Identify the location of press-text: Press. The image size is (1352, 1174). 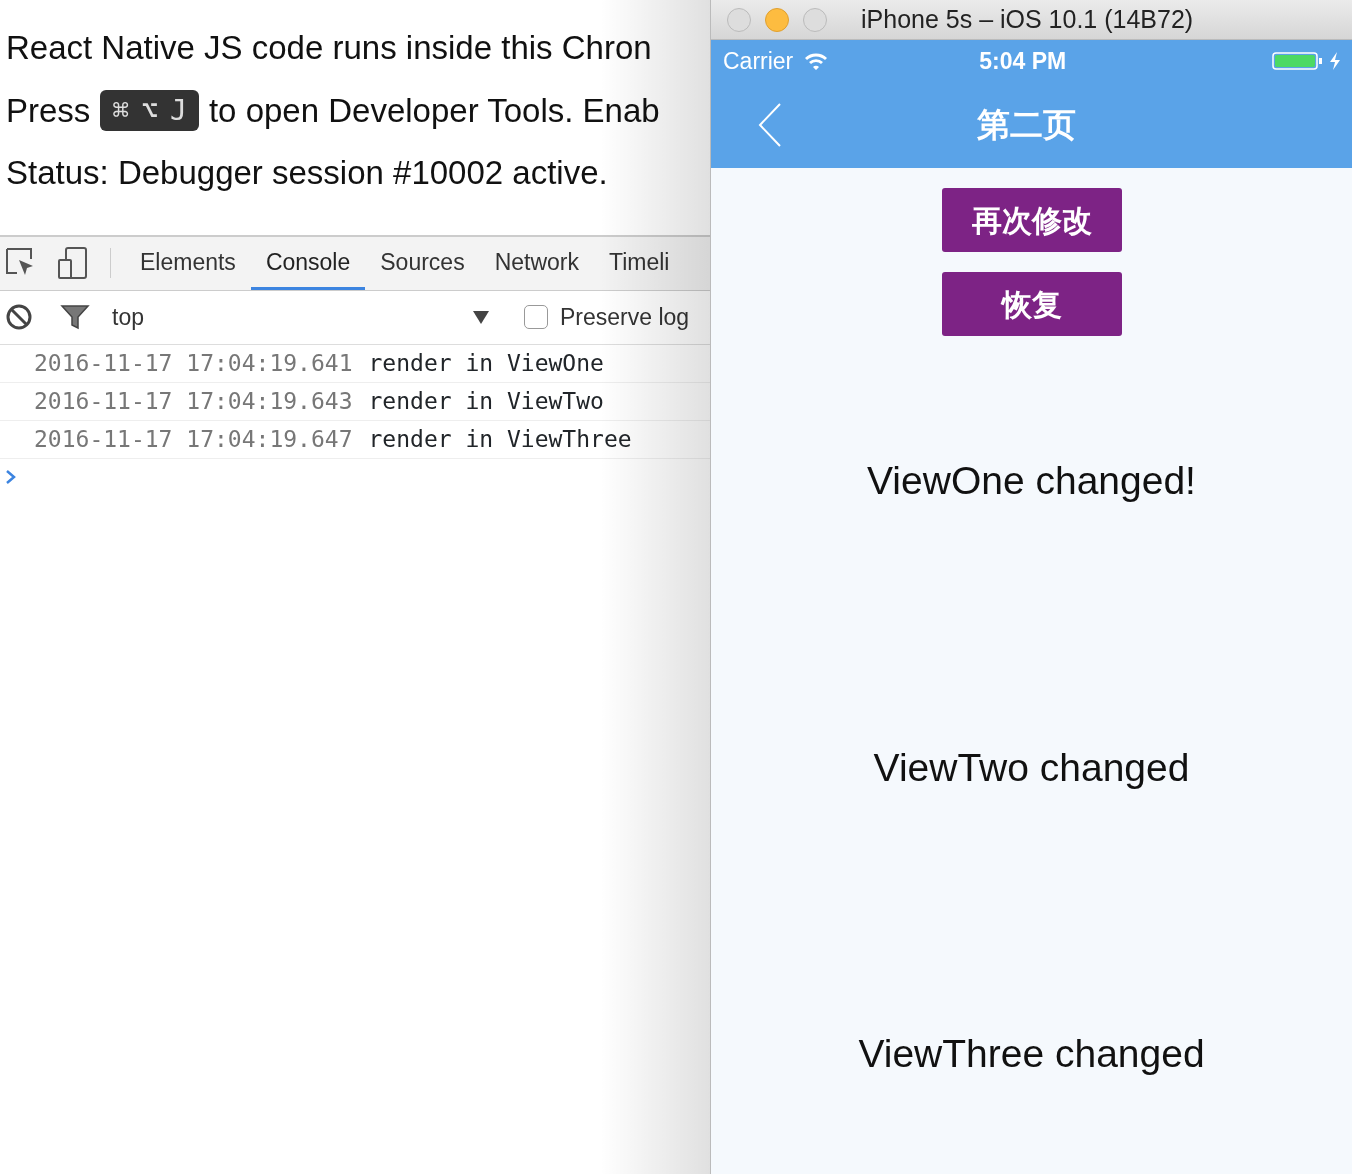
(48, 110).